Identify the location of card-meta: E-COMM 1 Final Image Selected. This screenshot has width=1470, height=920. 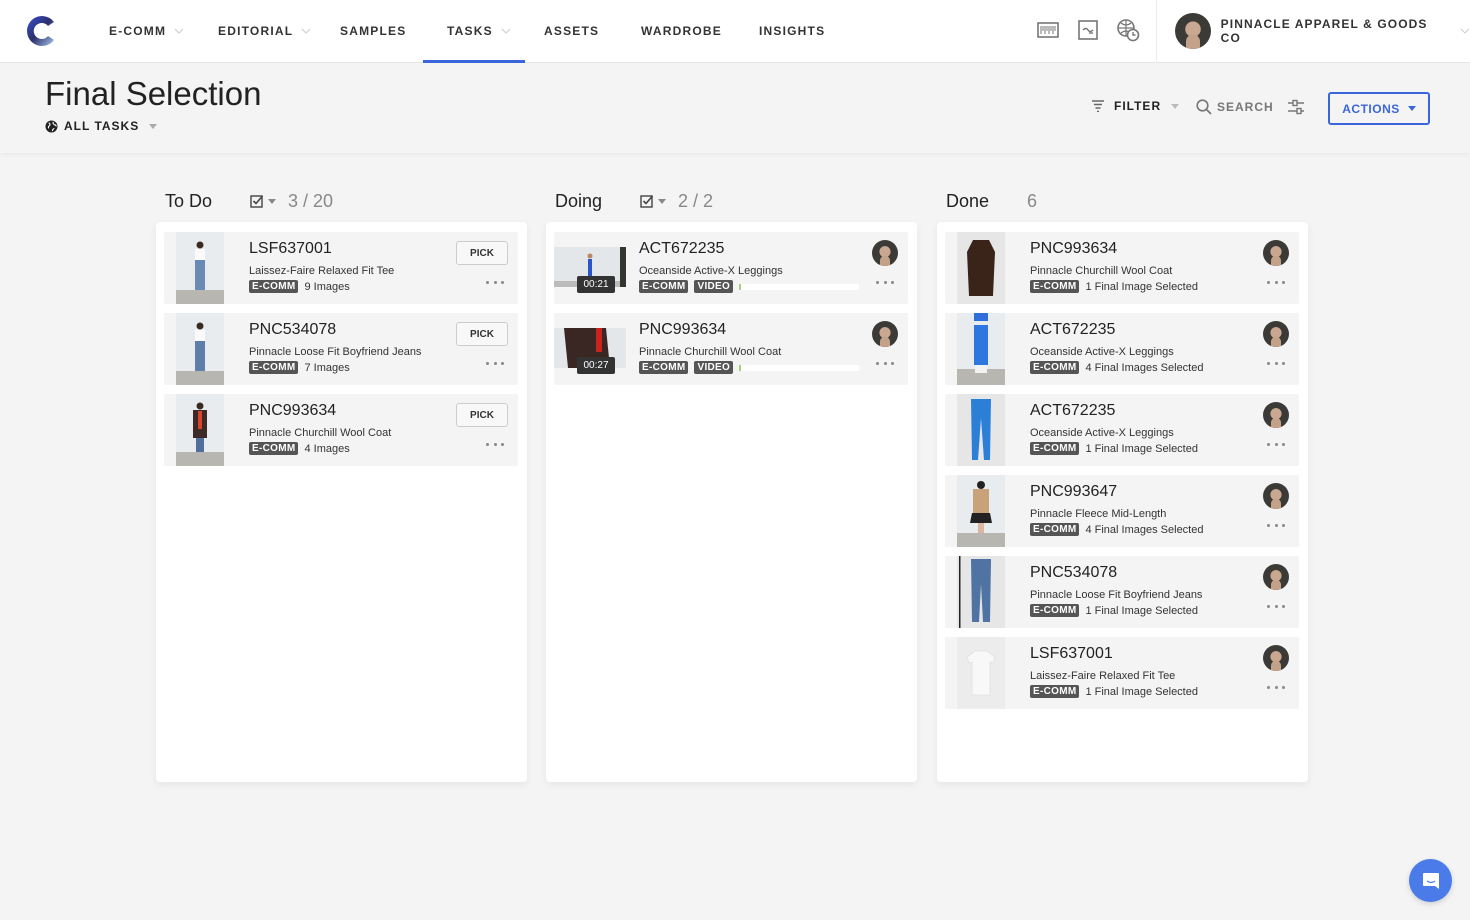
(1114, 286).